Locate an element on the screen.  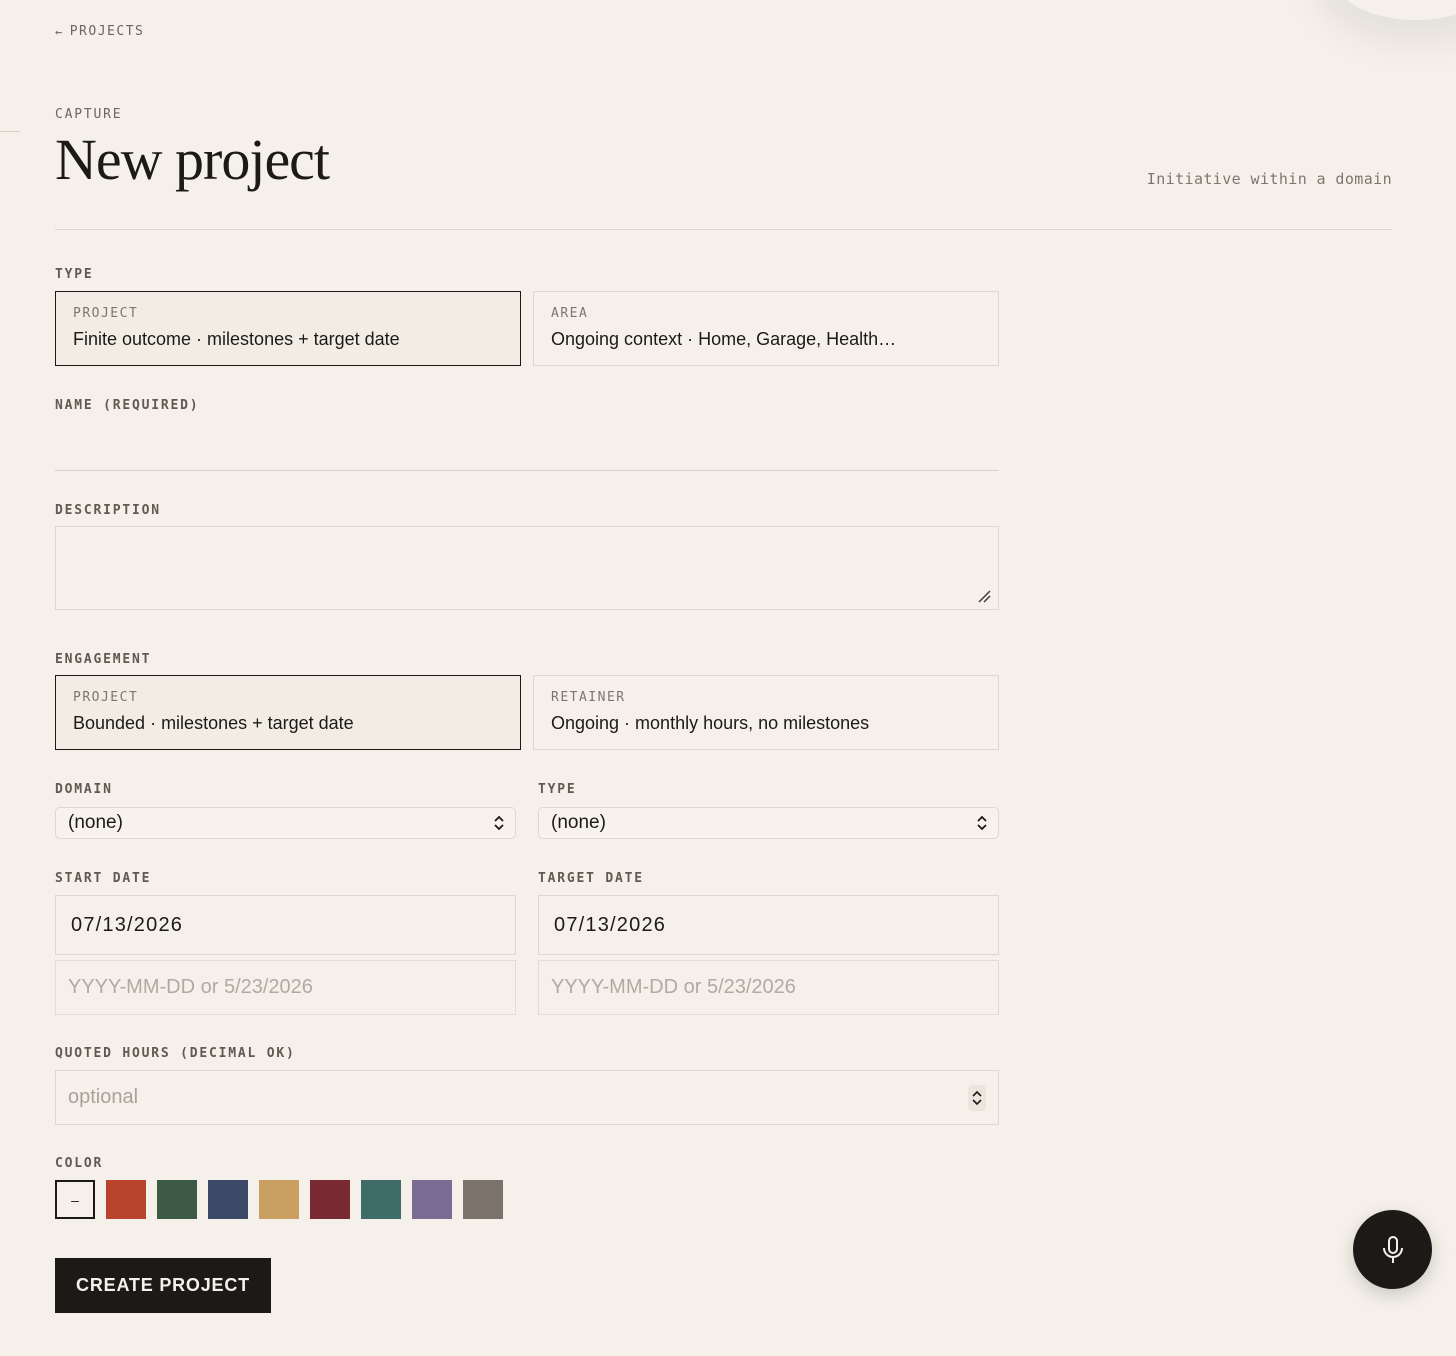
type-label: TYPE is located at coordinates (74, 274).